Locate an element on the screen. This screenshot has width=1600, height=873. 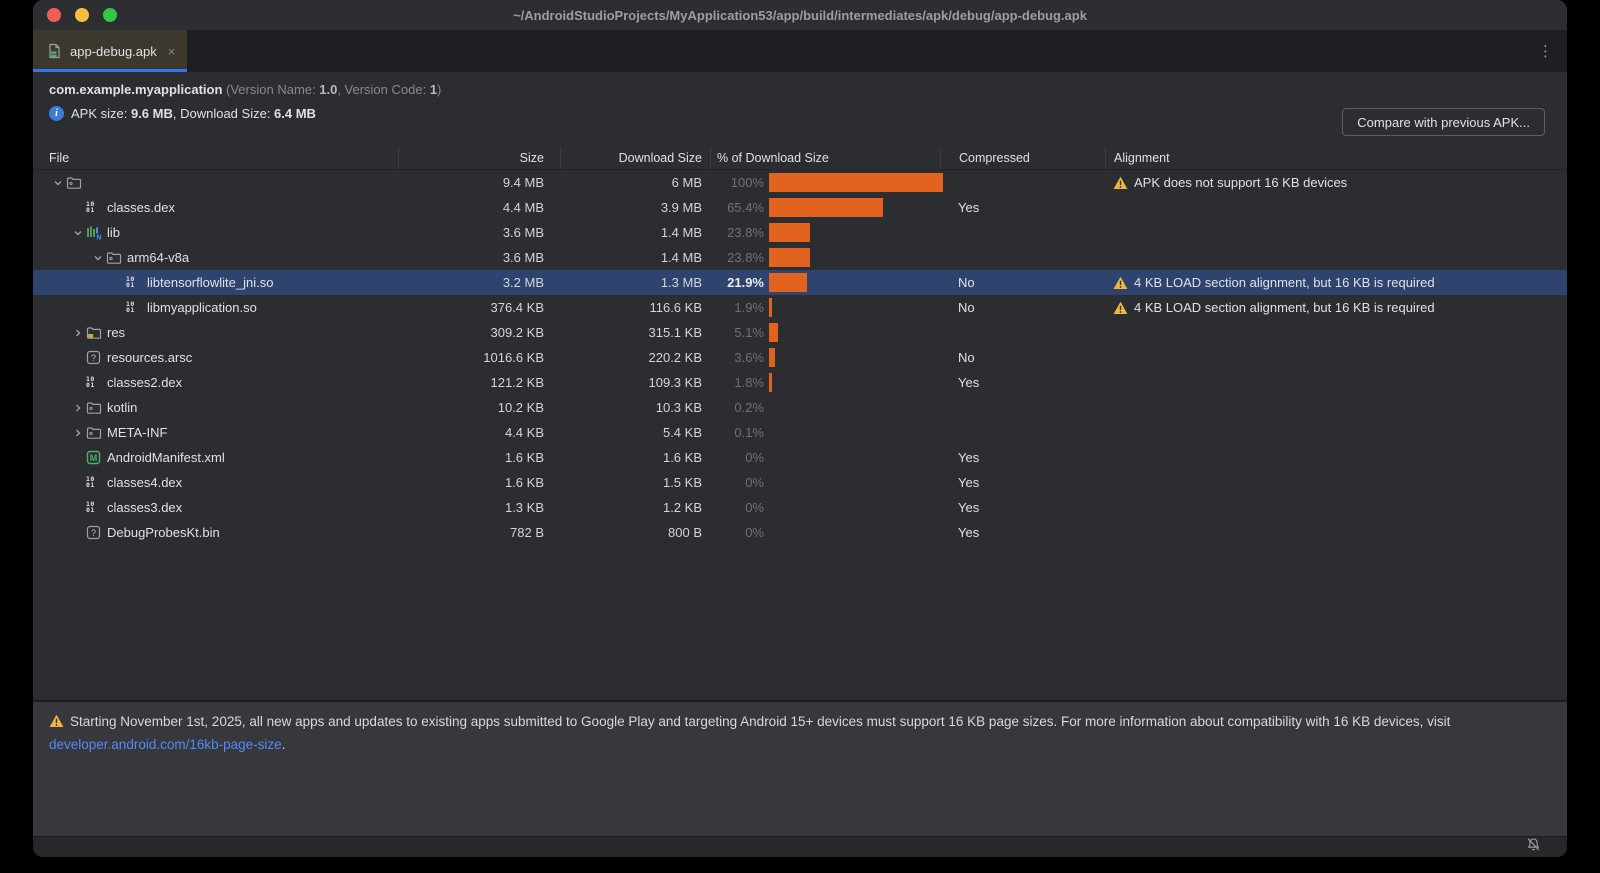
close-window-button is located at coordinates (54, 15).